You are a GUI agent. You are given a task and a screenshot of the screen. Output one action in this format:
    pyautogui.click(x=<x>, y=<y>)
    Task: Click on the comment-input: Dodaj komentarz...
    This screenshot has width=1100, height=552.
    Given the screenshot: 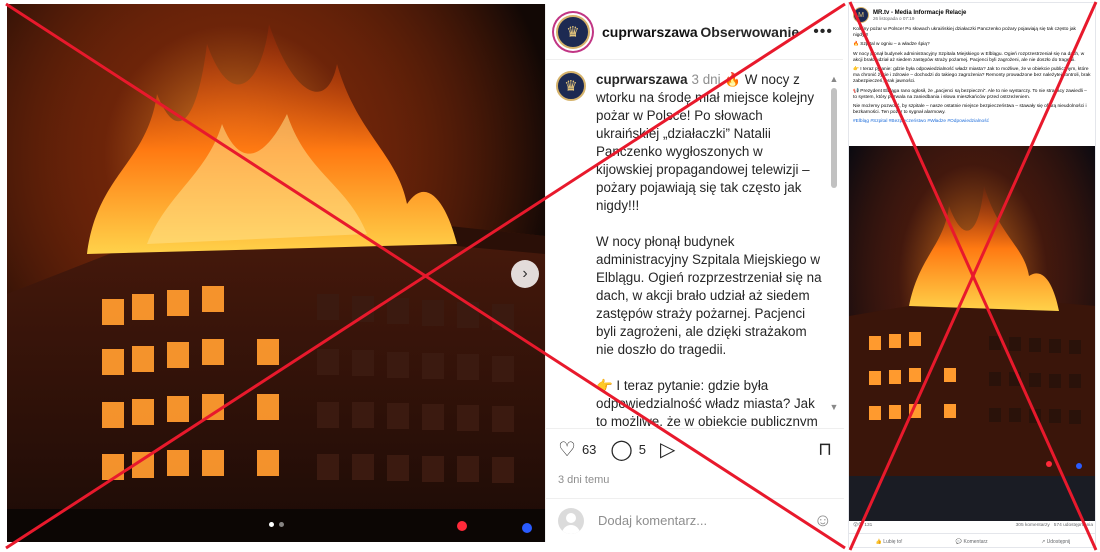 What is the action you would take?
    pyautogui.click(x=652, y=520)
    